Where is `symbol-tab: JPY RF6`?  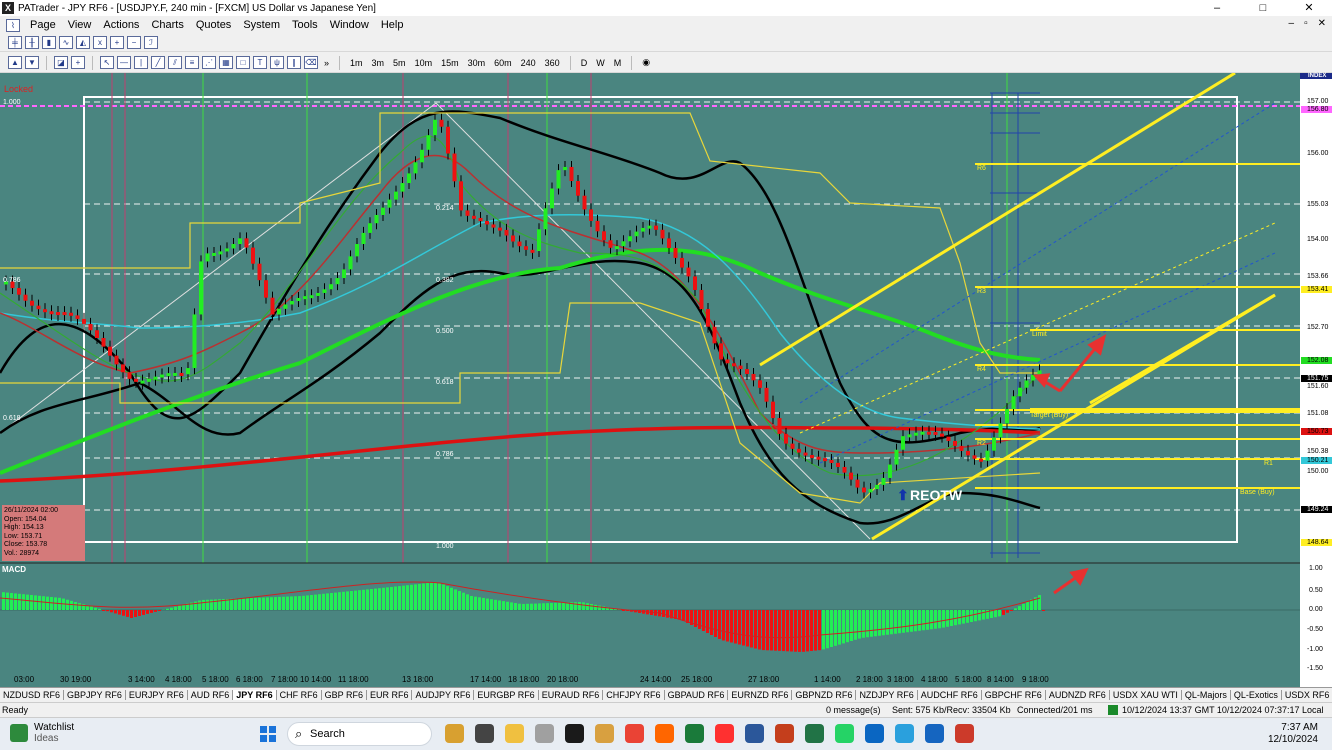 symbol-tab: JPY RF6 is located at coordinates (255, 695).